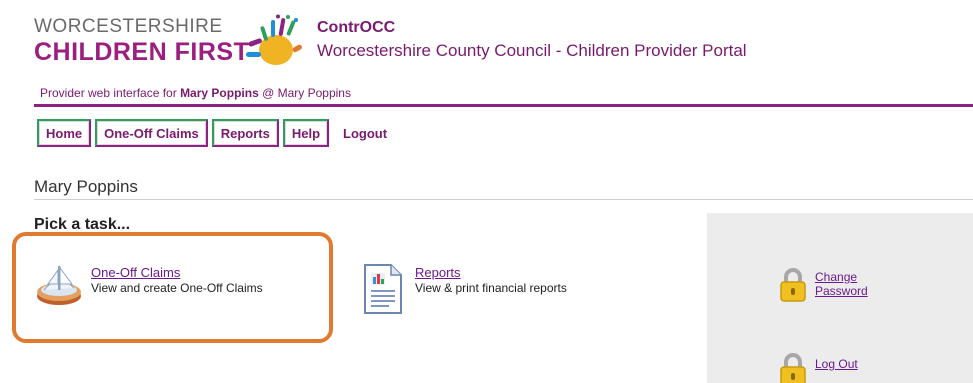  Describe the element at coordinates (793, 285) in the screenshot. I see `padlock-icon` at that location.